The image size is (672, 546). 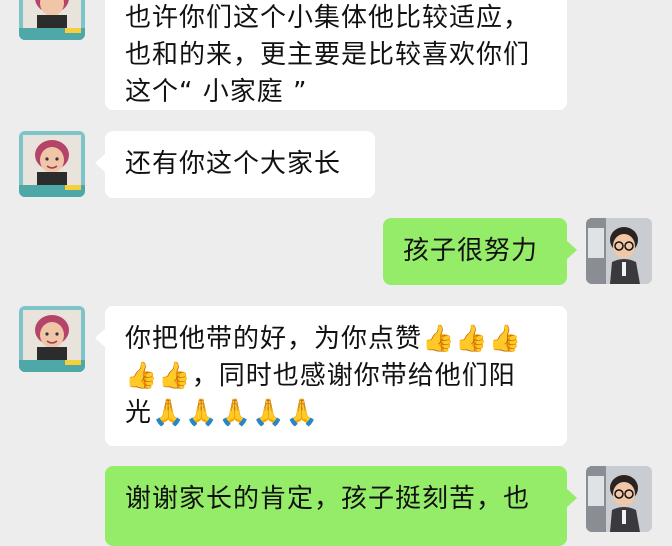 What do you see at coordinates (328, 499) in the screenshot?
I see `message-text-line: 谢谢家长的肯定，孩子挺刻苦，也` at bounding box center [328, 499].